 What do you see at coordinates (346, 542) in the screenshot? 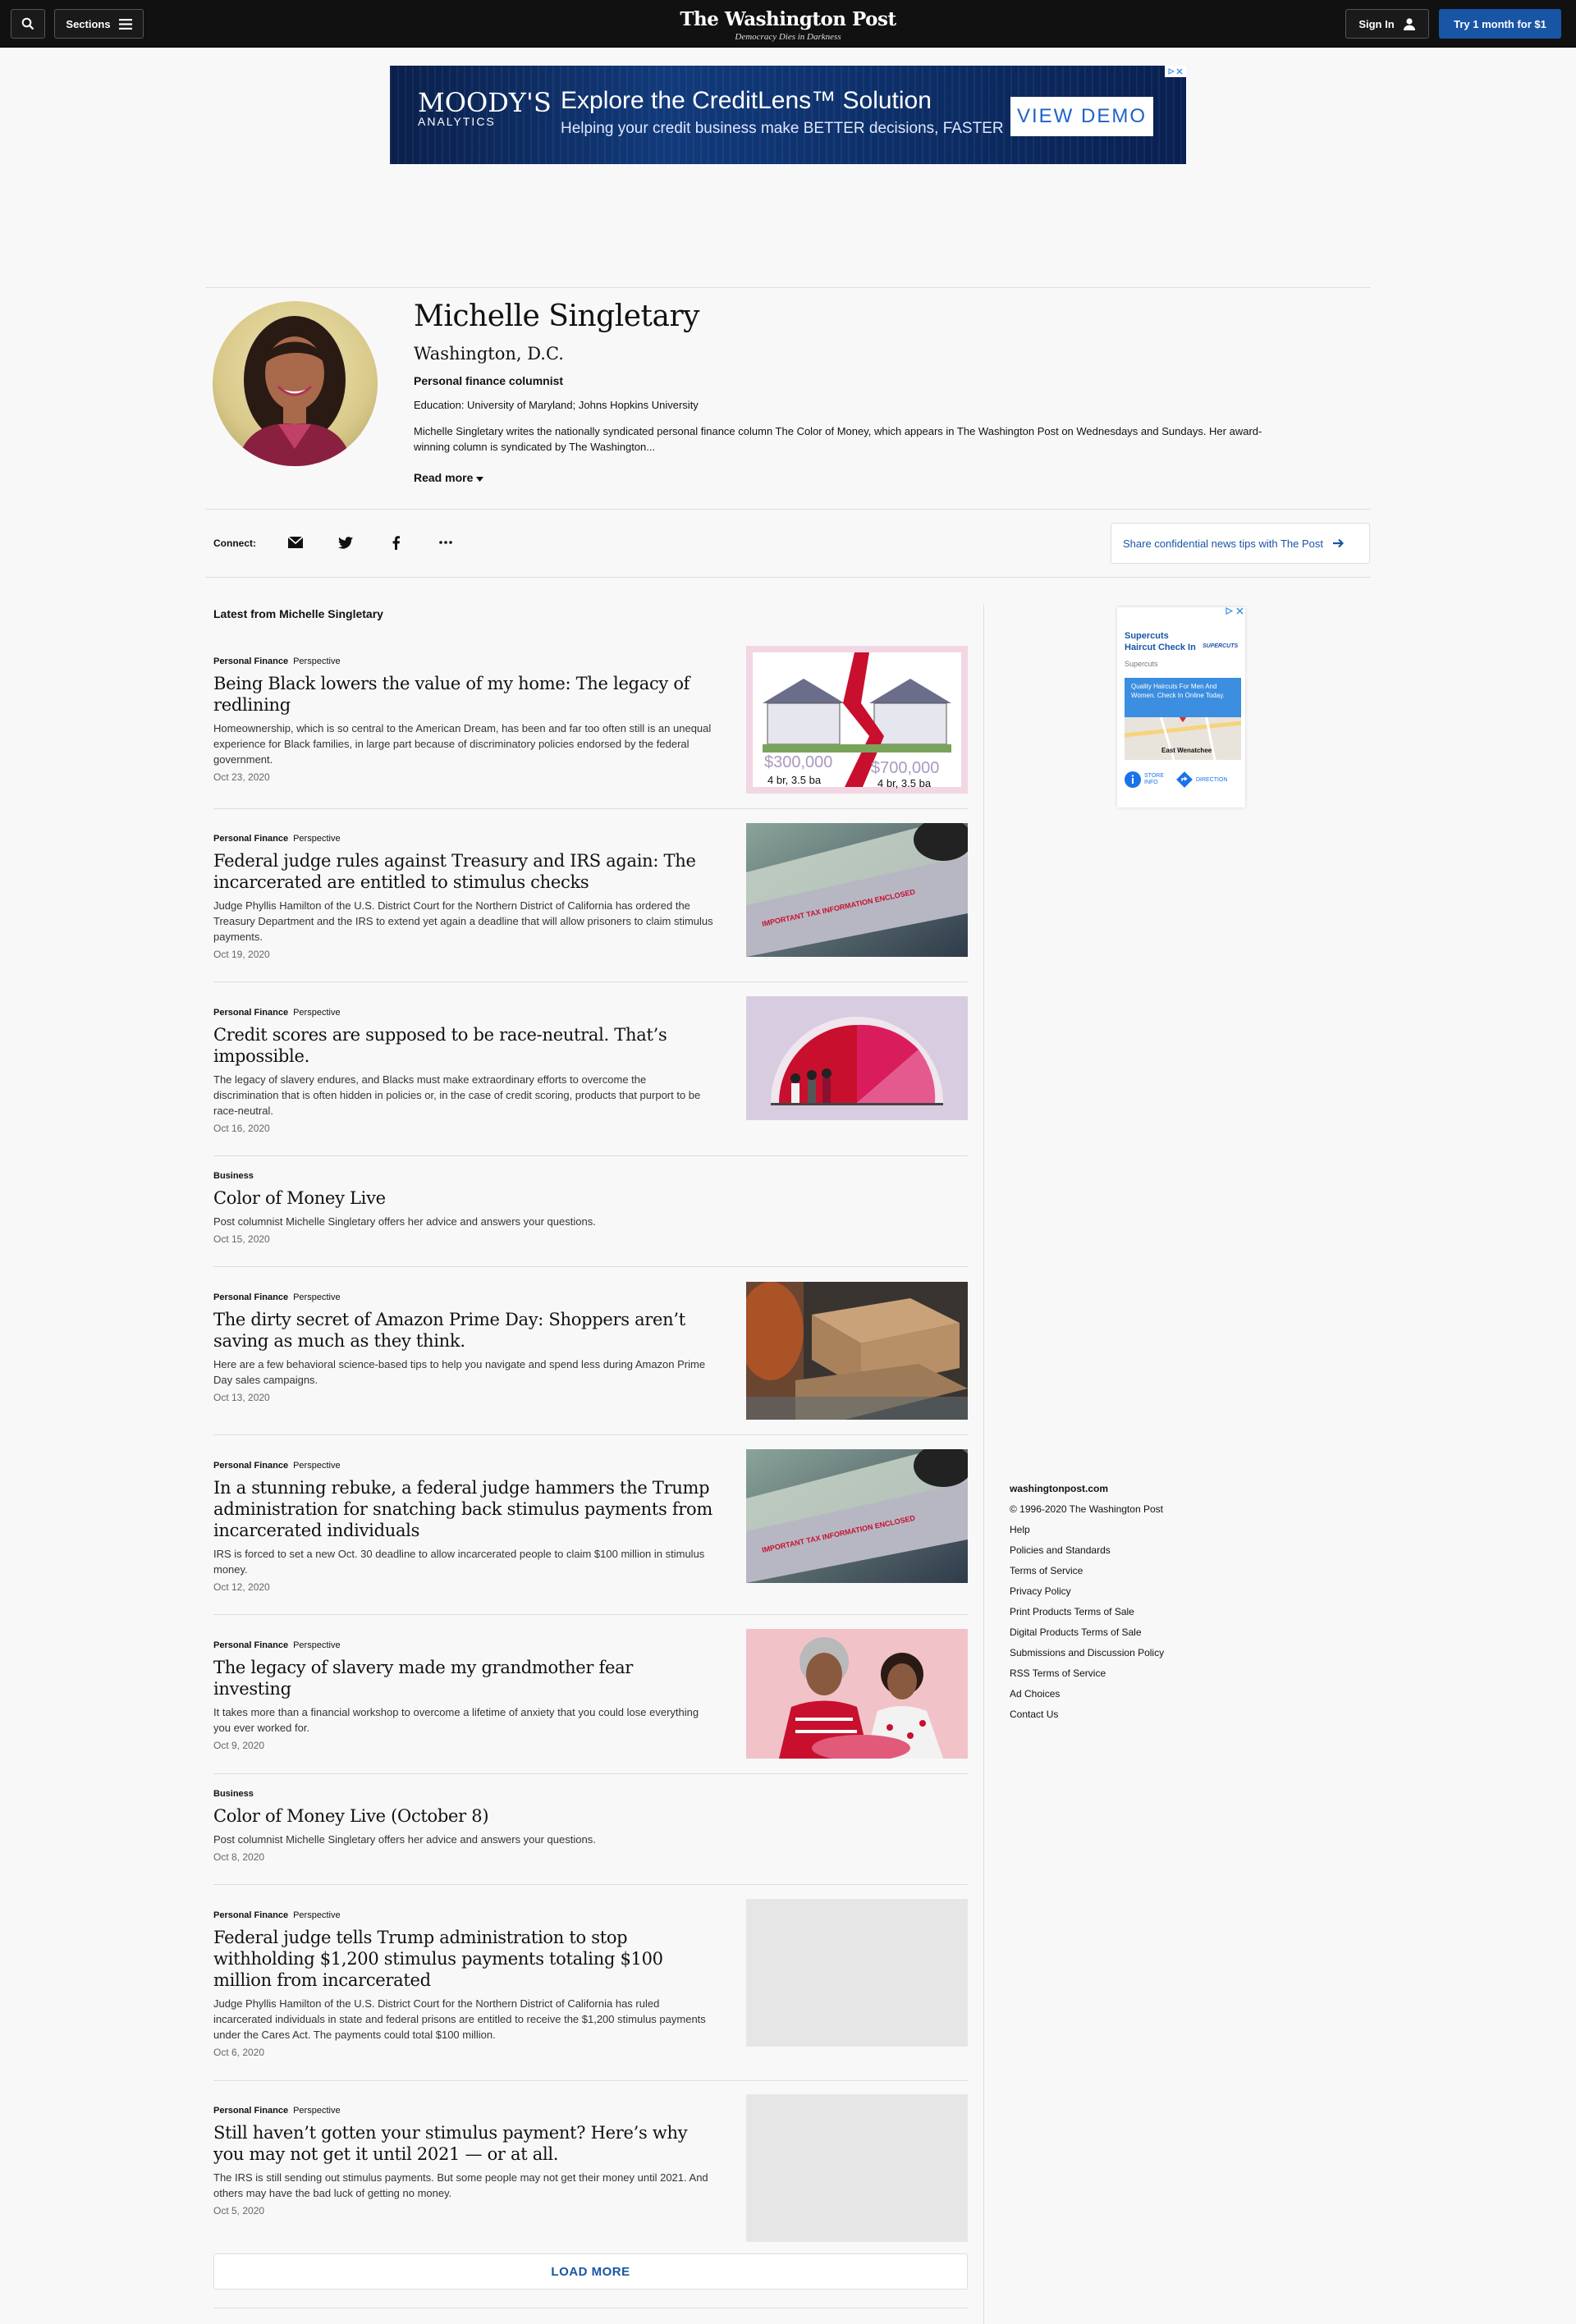
I see `twitter-icon` at bounding box center [346, 542].